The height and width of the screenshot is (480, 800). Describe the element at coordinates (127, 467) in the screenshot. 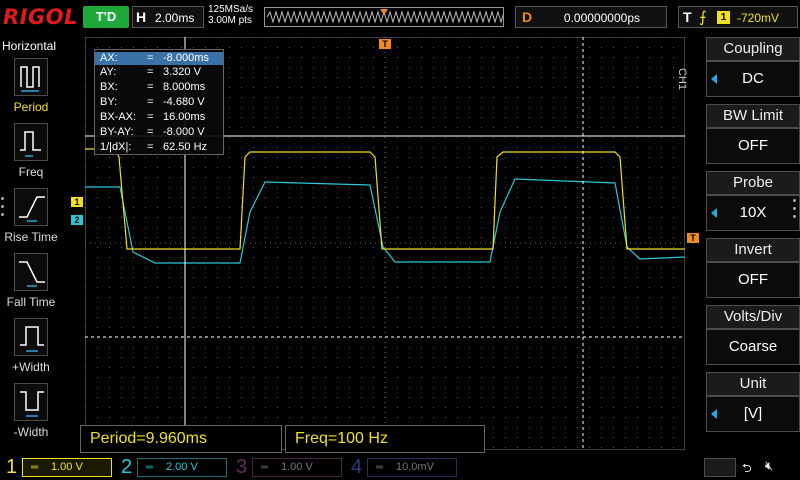

I see `channel-number: 2` at that location.